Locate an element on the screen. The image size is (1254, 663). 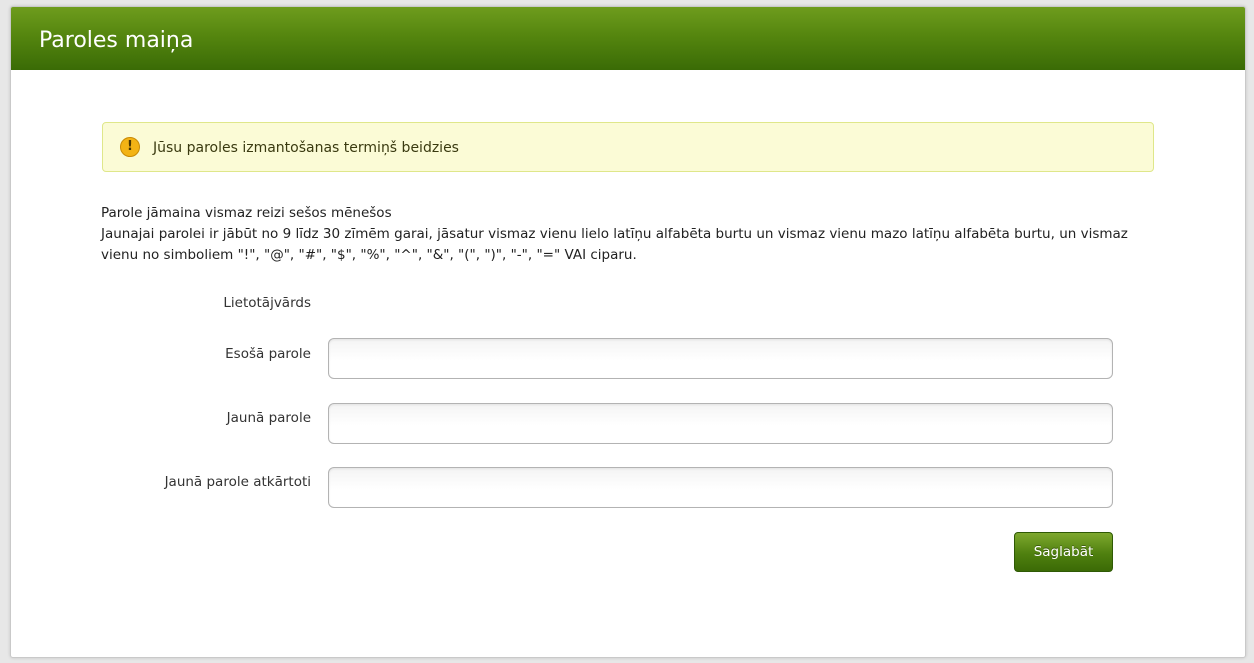
current-password-label: Esošā parole is located at coordinates (268, 354).